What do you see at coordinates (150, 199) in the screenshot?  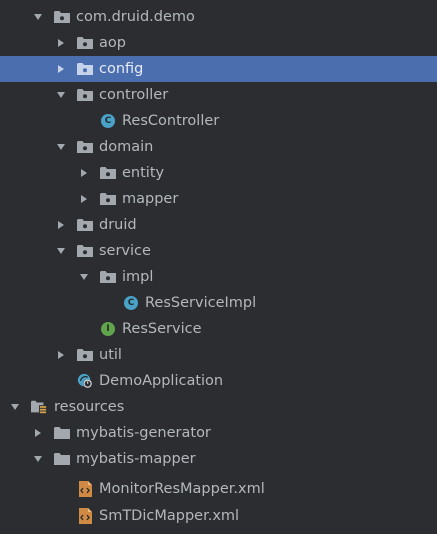 I see `tree-item-label: mapper` at bounding box center [150, 199].